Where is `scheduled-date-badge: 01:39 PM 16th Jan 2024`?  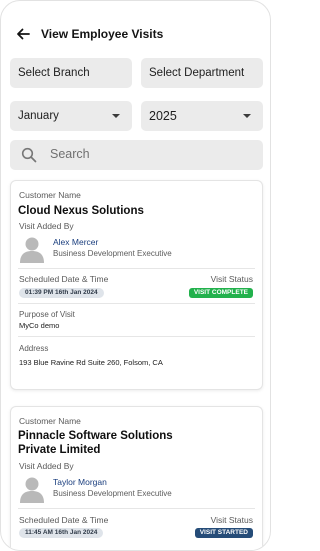
scheduled-date-badge: 01:39 PM 16th Jan 2024 is located at coordinates (61, 293).